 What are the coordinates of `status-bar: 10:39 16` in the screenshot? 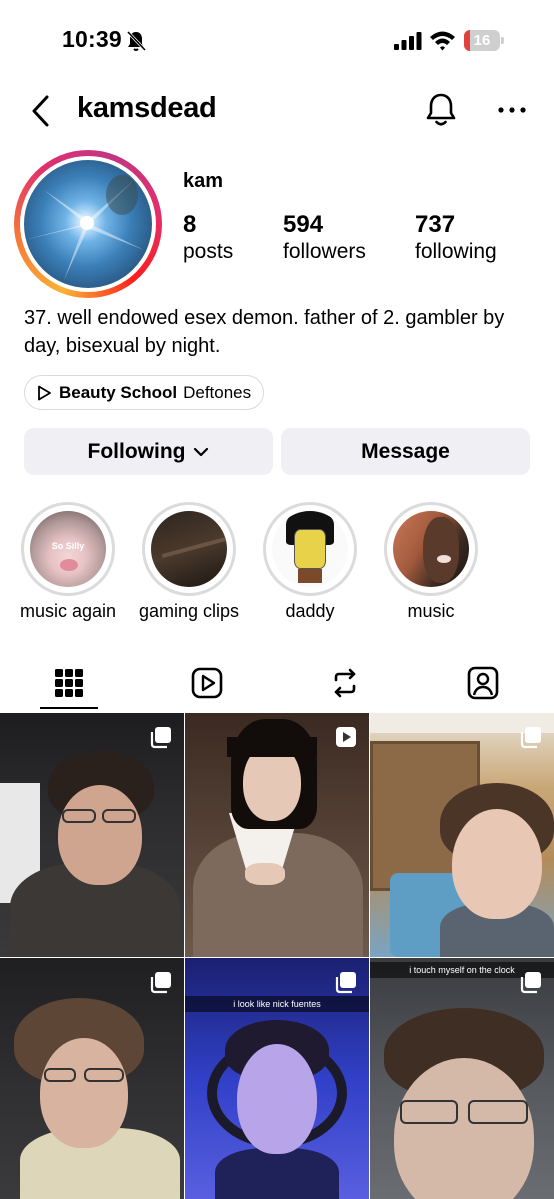 It's located at (277, 42).